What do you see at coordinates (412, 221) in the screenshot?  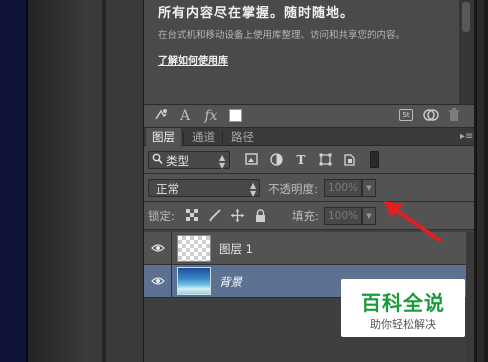 I see `annotation-arrow-icon` at bounding box center [412, 221].